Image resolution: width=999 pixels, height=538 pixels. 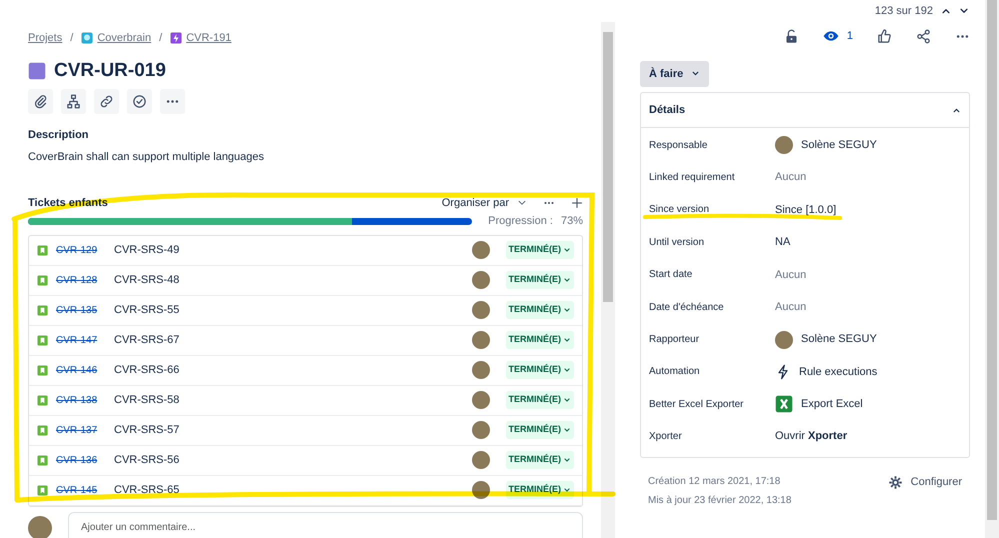 I want to click on issue-key-link: CVR-138, so click(x=81, y=400).